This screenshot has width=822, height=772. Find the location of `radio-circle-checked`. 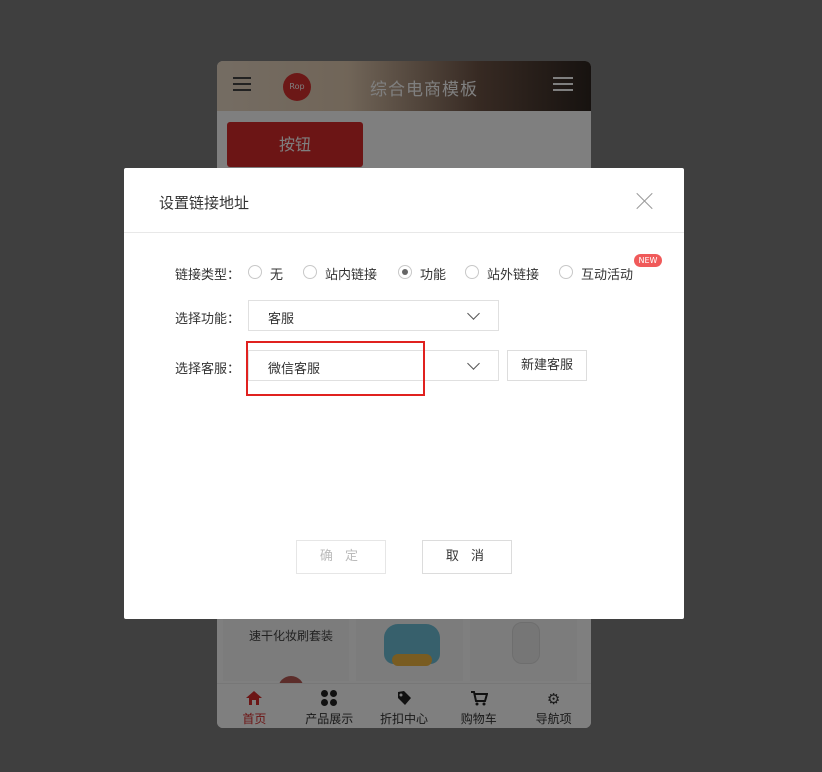

radio-circle-checked is located at coordinates (405, 272).